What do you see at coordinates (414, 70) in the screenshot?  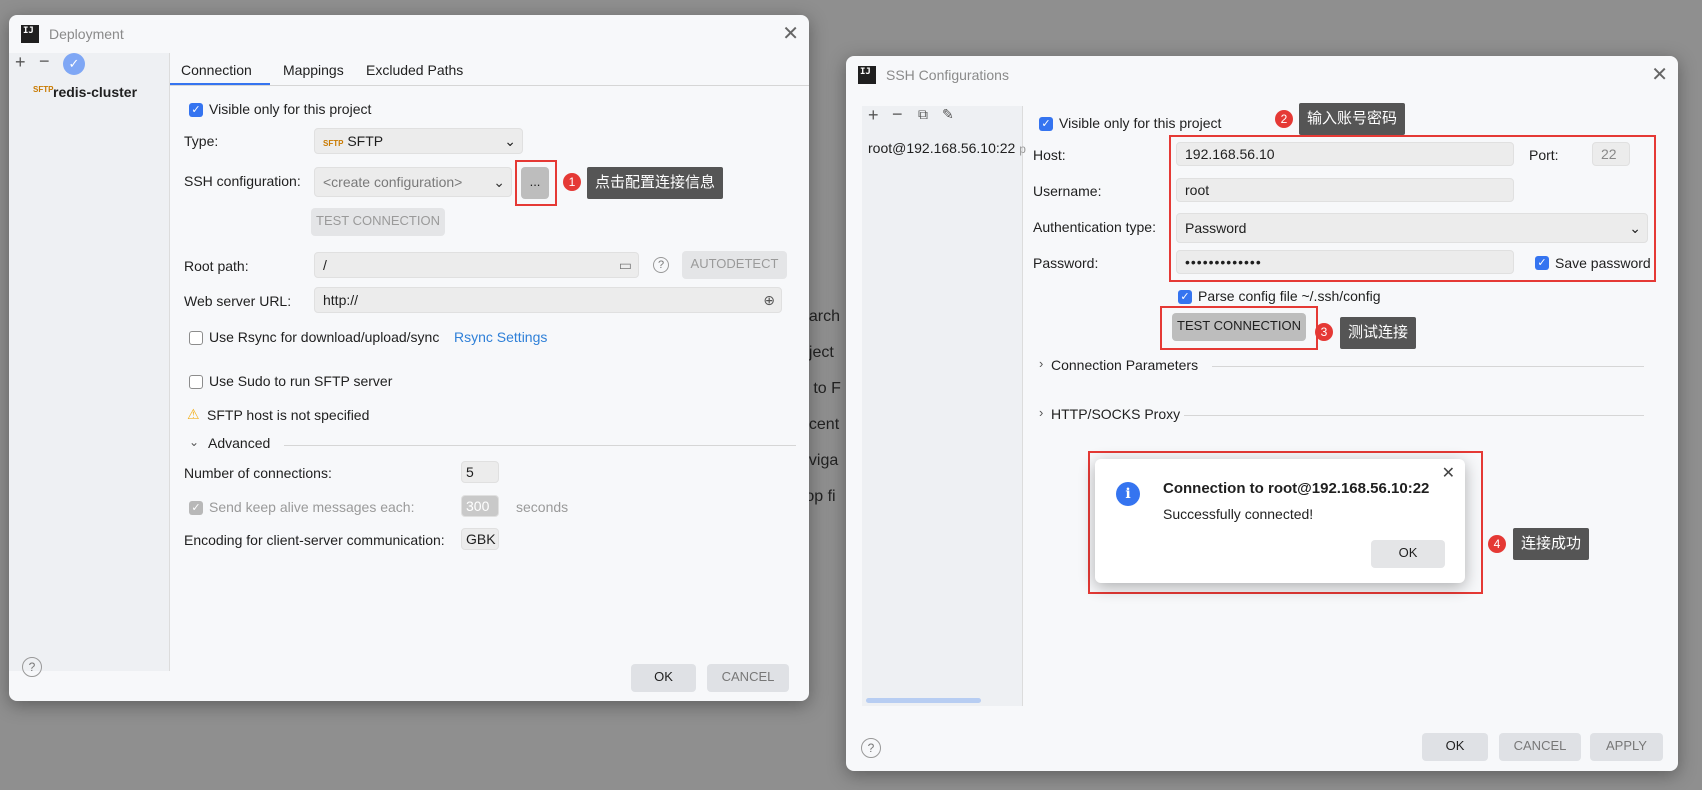 I see `tab-excluded-paths: Excluded Paths` at bounding box center [414, 70].